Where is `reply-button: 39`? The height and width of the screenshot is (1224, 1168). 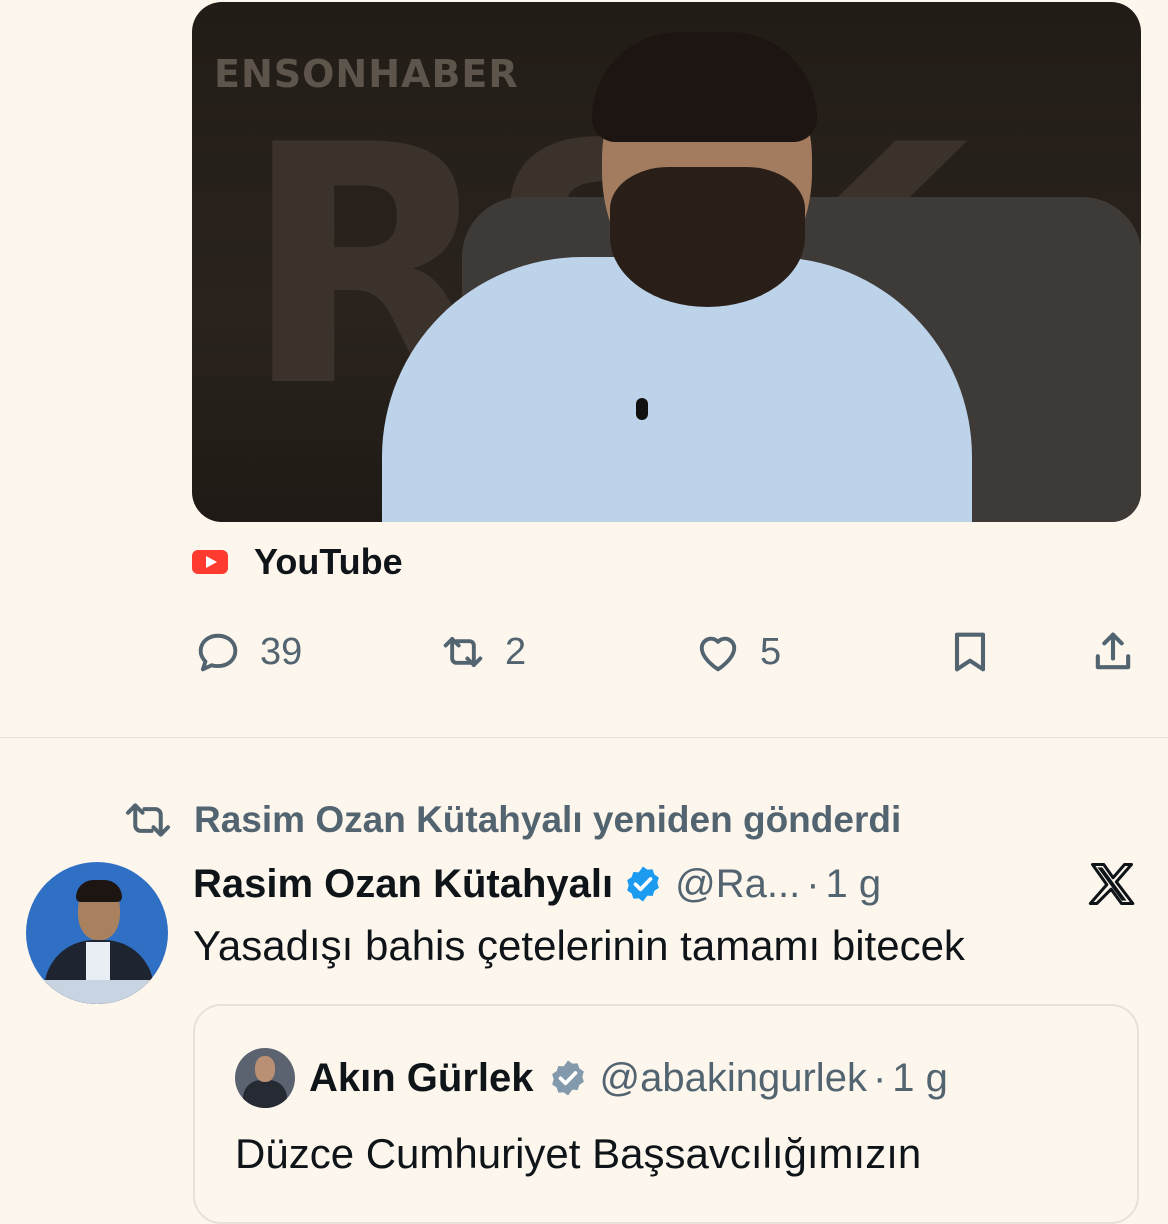 reply-button: 39 is located at coordinates (247, 652).